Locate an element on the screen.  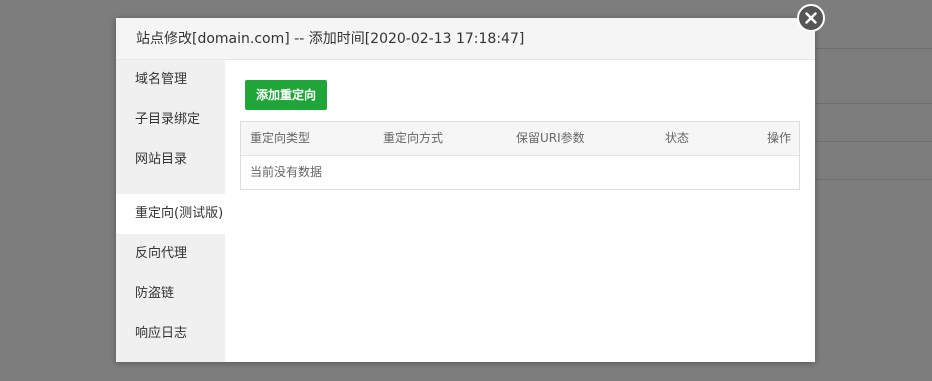
close-button is located at coordinates (811, 18).